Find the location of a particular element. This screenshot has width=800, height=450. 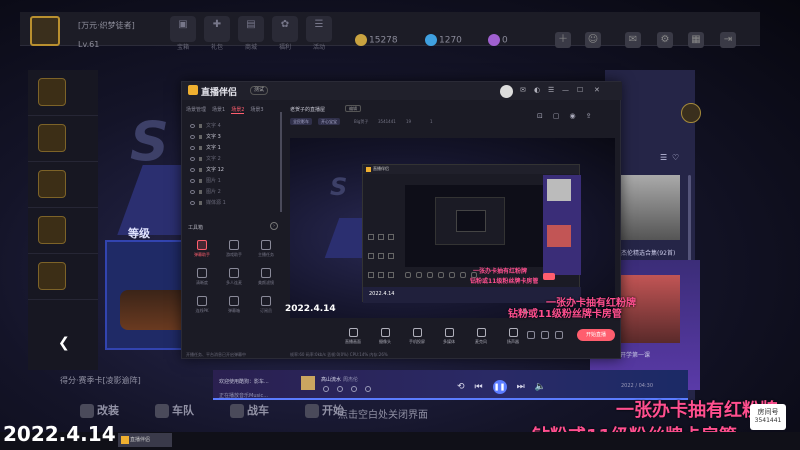

tool-danmaku: 弹幕助手 is located at coordinates (202, 249).